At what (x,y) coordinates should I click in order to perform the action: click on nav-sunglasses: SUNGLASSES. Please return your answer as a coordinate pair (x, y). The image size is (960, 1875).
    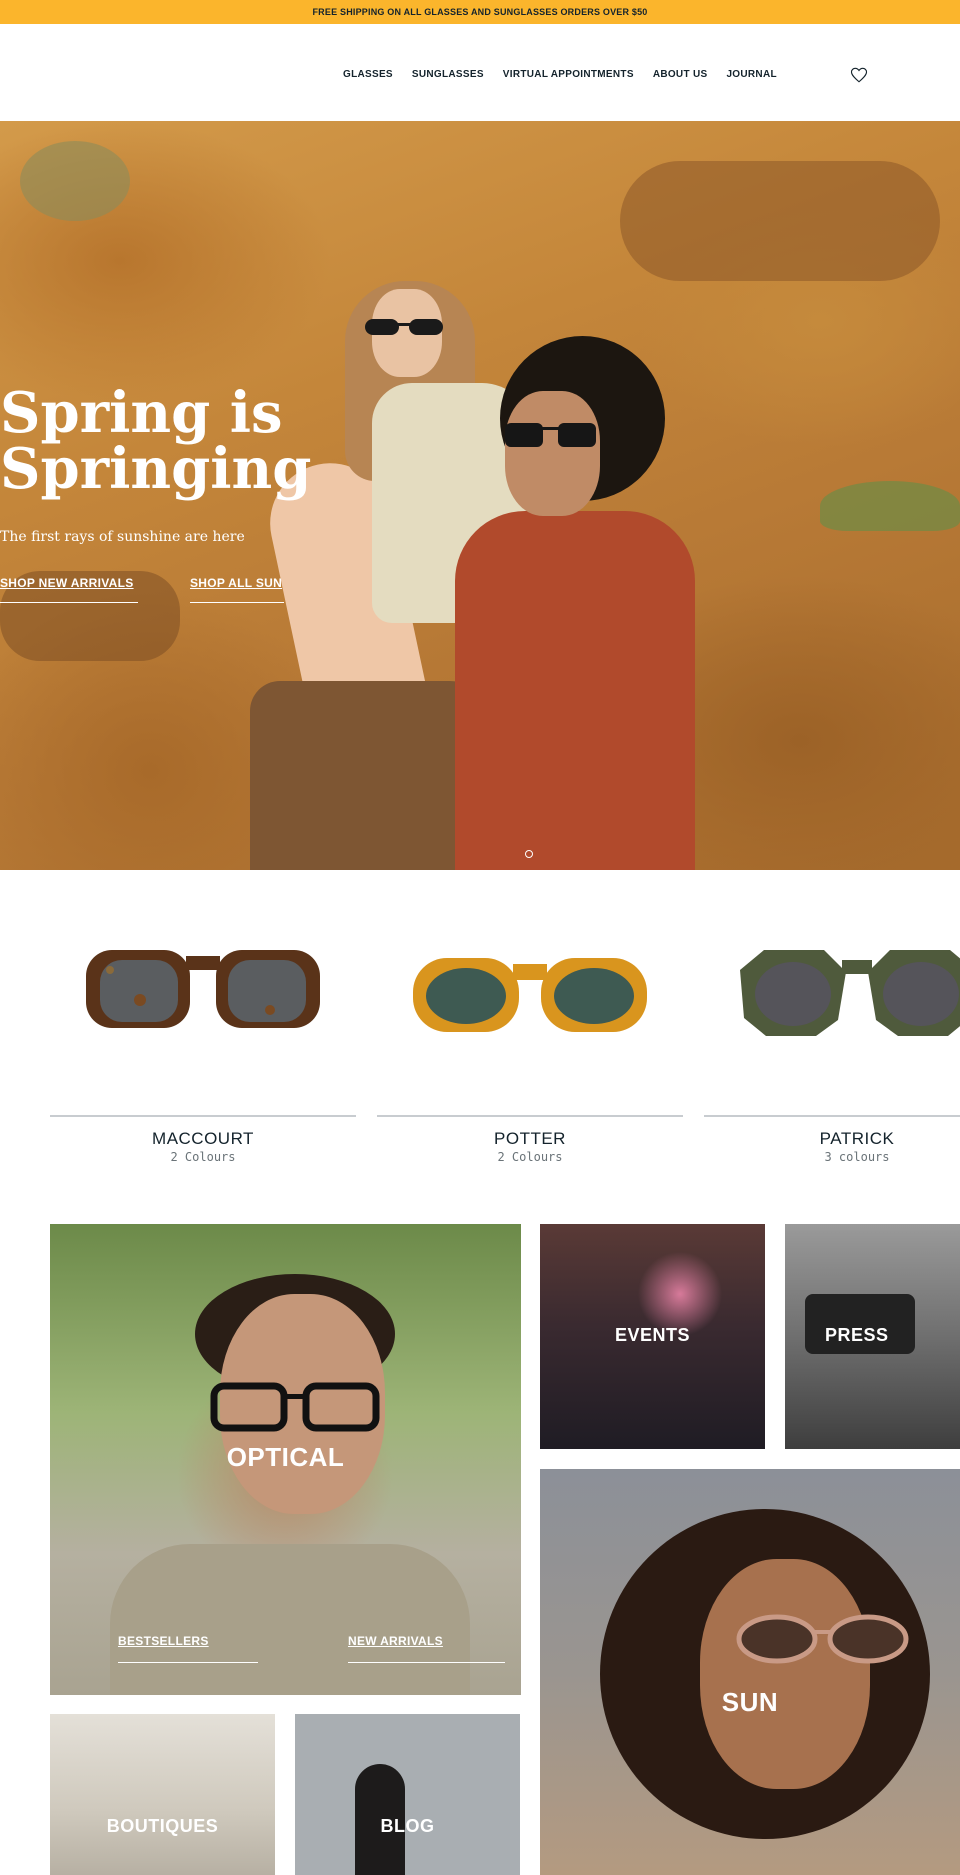
    Looking at the image, I should click on (448, 74).